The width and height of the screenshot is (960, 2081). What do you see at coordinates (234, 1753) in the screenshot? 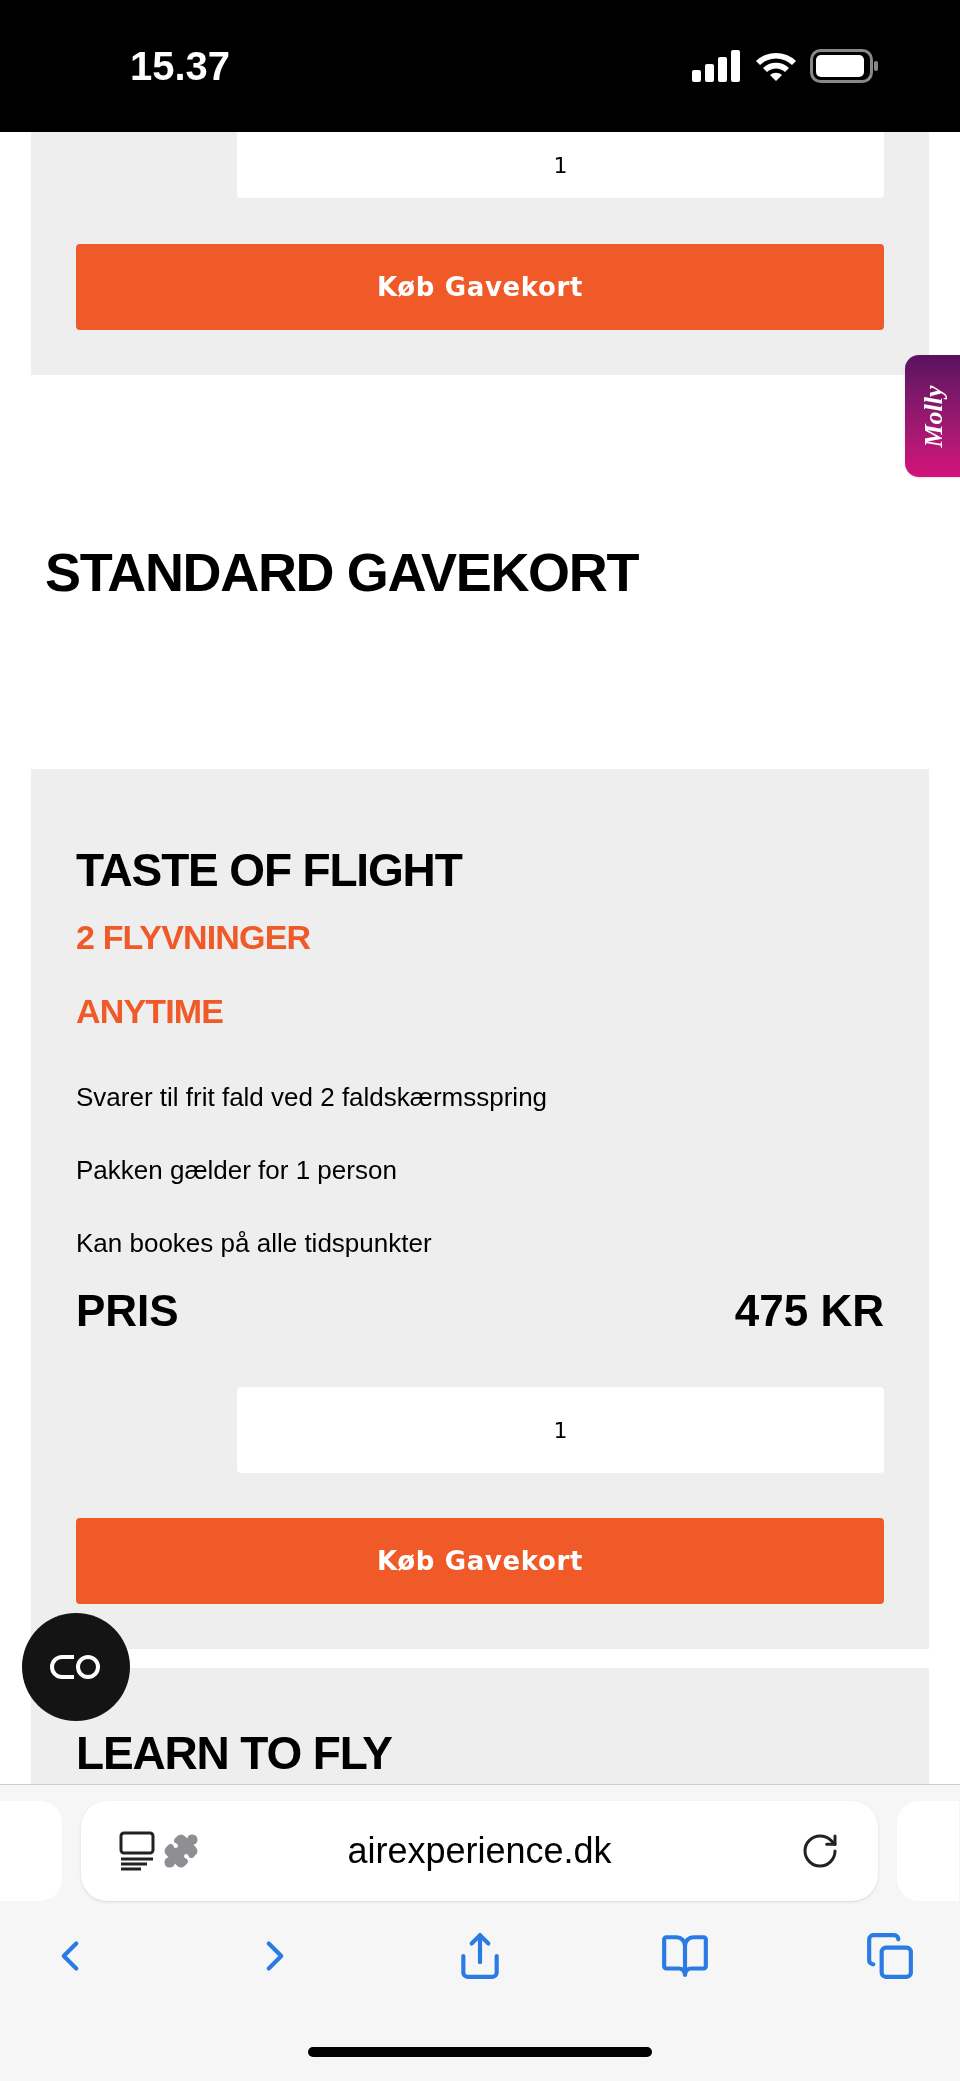
I see `product-title: LEARN TO FLY` at bounding box center [234, 1753].